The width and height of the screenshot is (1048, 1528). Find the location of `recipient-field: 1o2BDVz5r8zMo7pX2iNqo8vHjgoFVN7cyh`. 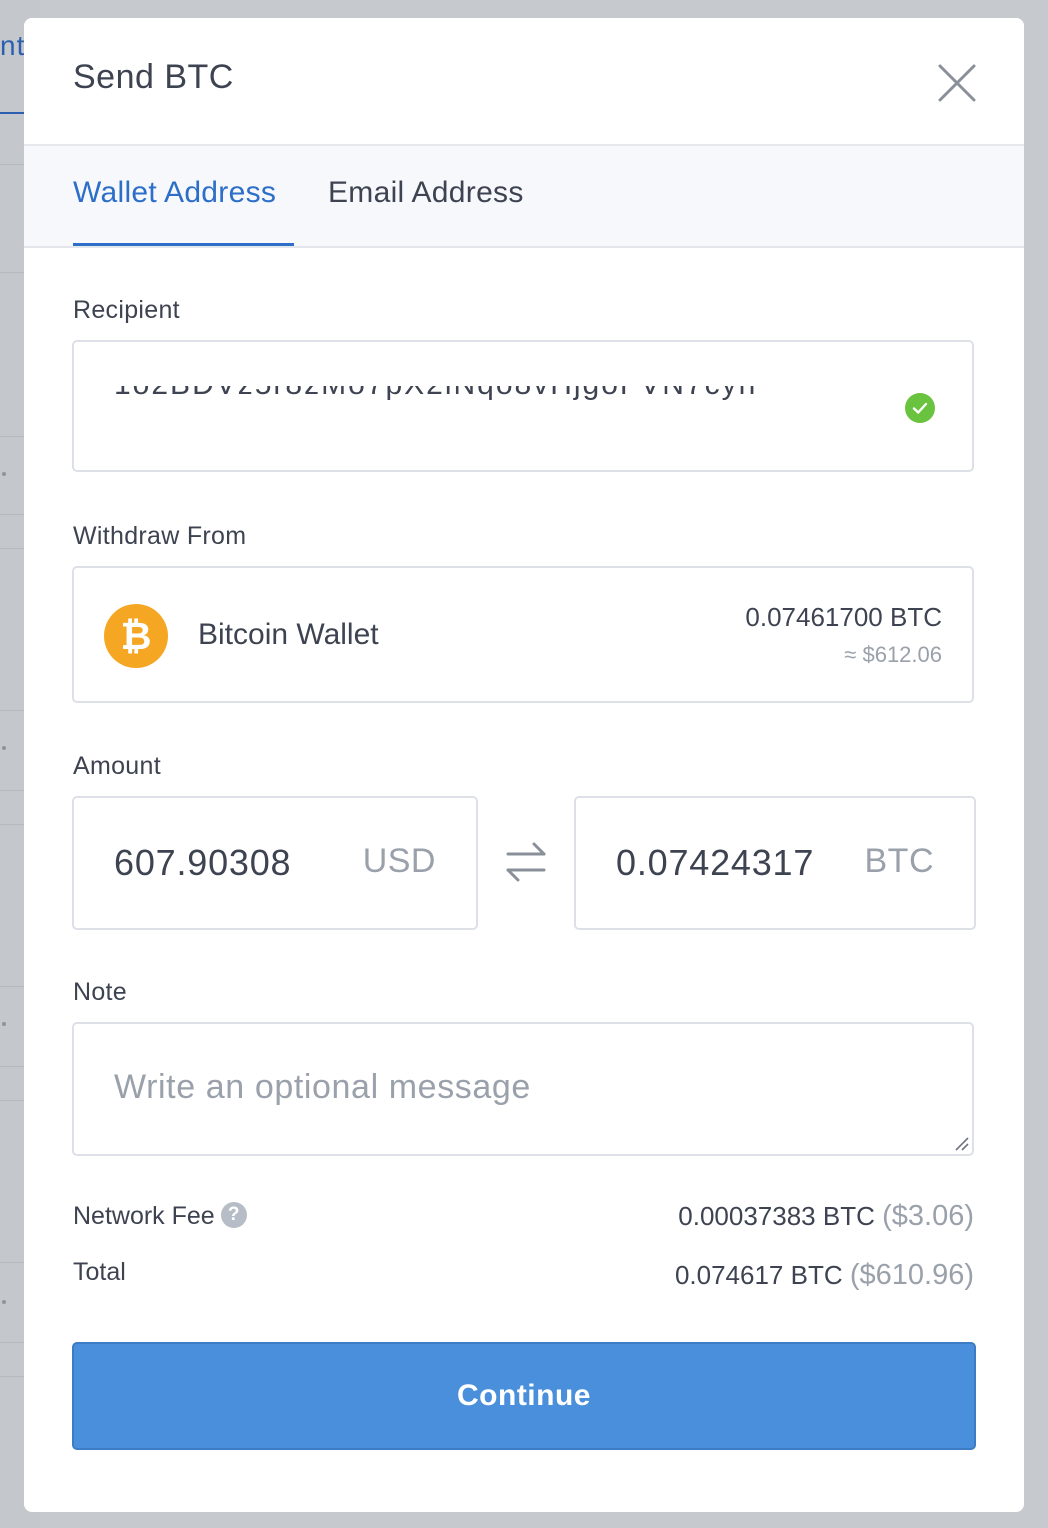

recipient-field: 1o2BDVz5r8zMo7pX2iNqo8vHjgoFVN7cyh is located at coordinates (523, 406).